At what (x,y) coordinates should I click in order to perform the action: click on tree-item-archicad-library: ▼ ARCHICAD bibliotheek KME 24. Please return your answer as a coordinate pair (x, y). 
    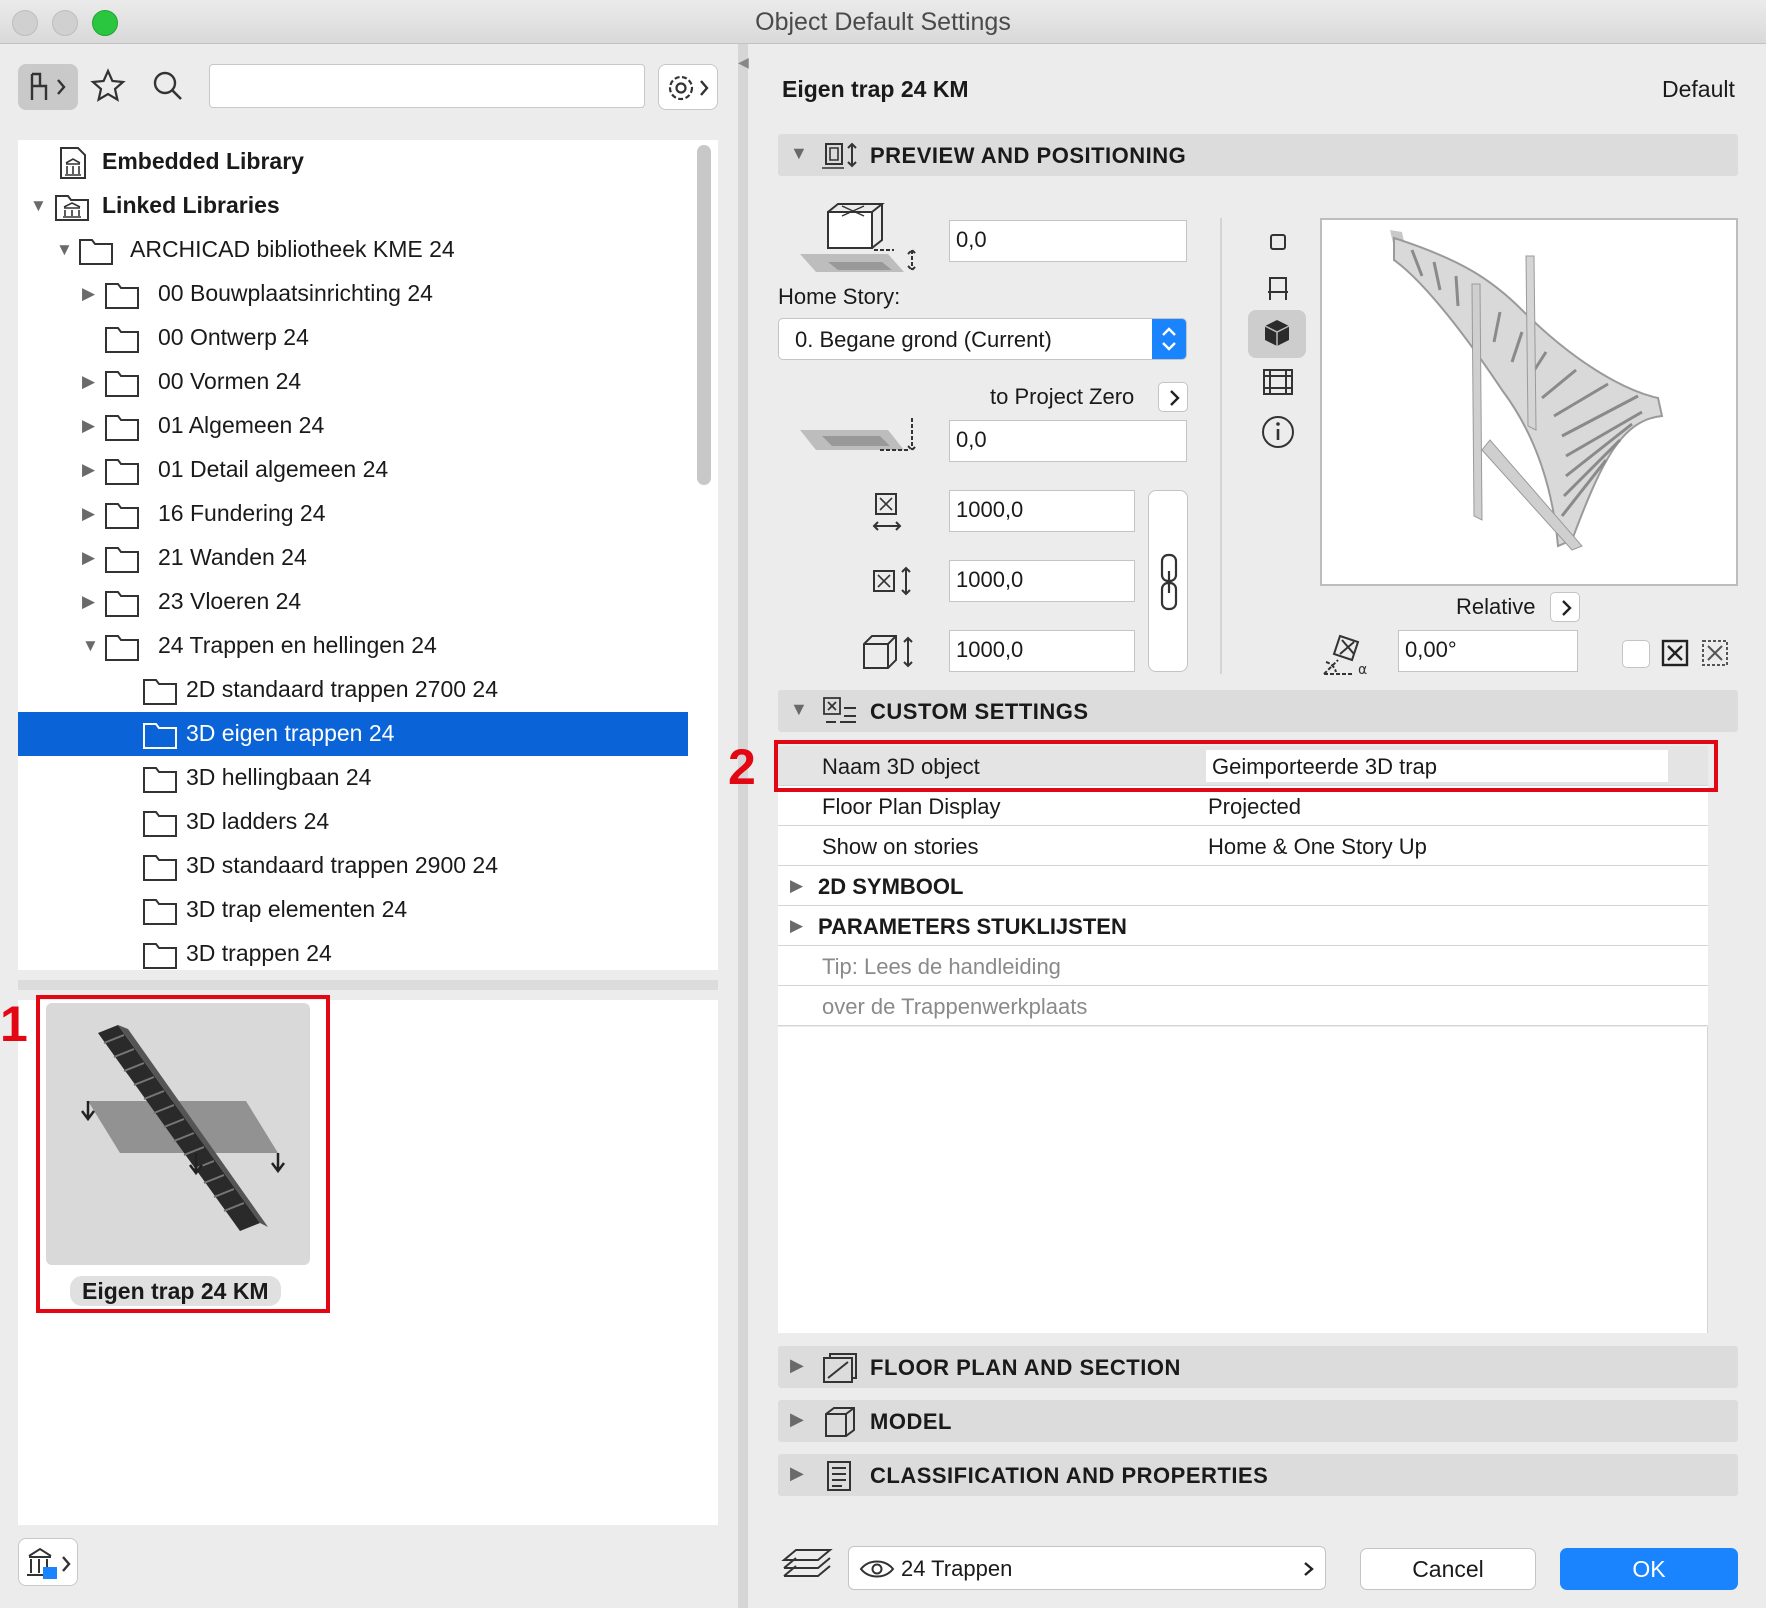
    Looking at the image, I should click on (353, 250).